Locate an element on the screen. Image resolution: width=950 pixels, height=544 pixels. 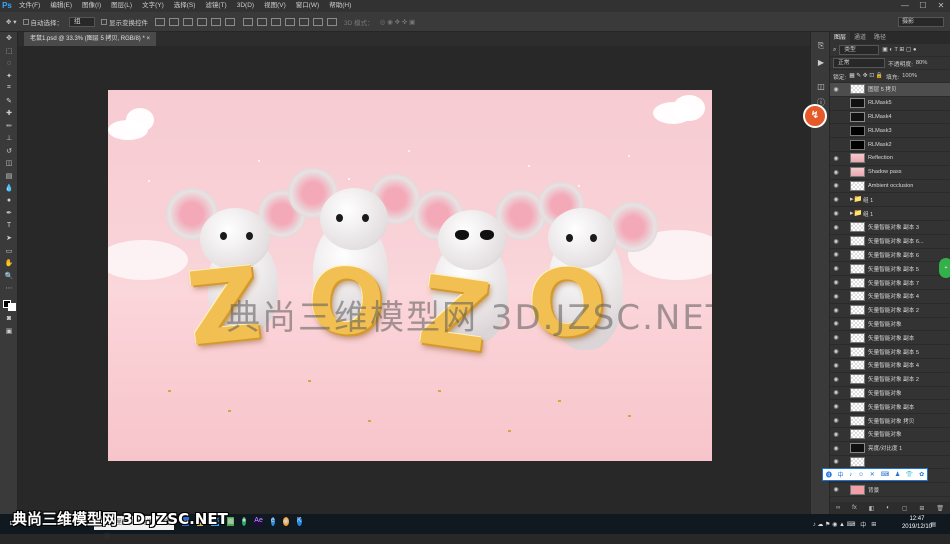
layer-row: ◉ 矢量智能对象 副本 6 is located at coordinates (890, 256).